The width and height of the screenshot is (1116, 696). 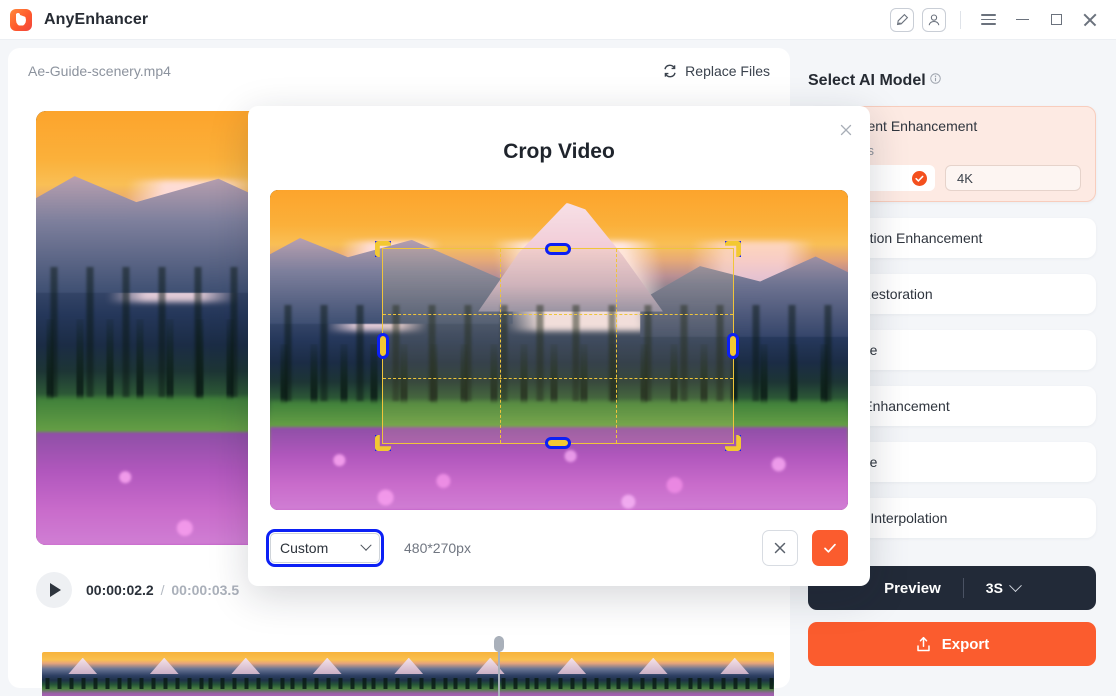 I want to click on x-cancel-icon, so click(x=780, y=548).